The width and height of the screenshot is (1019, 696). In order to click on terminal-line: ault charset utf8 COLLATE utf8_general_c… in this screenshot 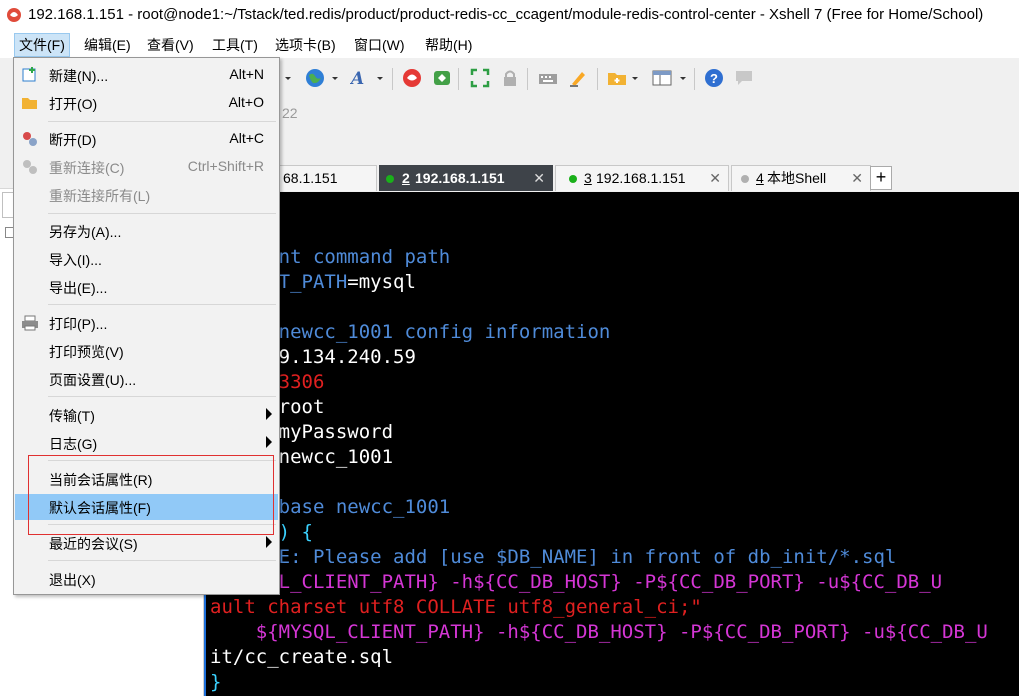, I will do `click(456, 607)`.